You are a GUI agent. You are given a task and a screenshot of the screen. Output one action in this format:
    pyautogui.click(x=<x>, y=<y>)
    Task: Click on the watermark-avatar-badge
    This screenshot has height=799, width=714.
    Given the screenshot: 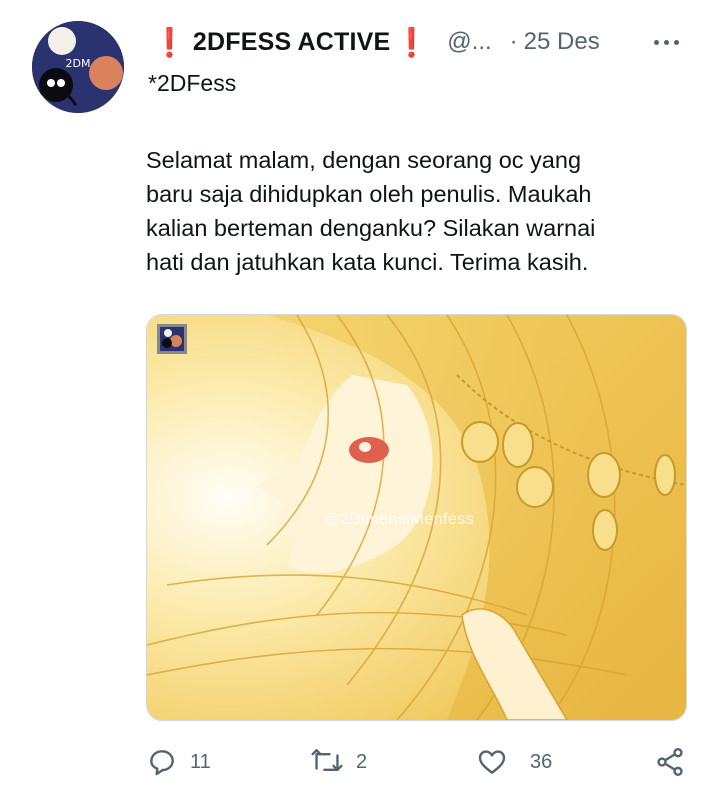 What is the action you would take?
    pyautogui.click(x=172, y=339)
    